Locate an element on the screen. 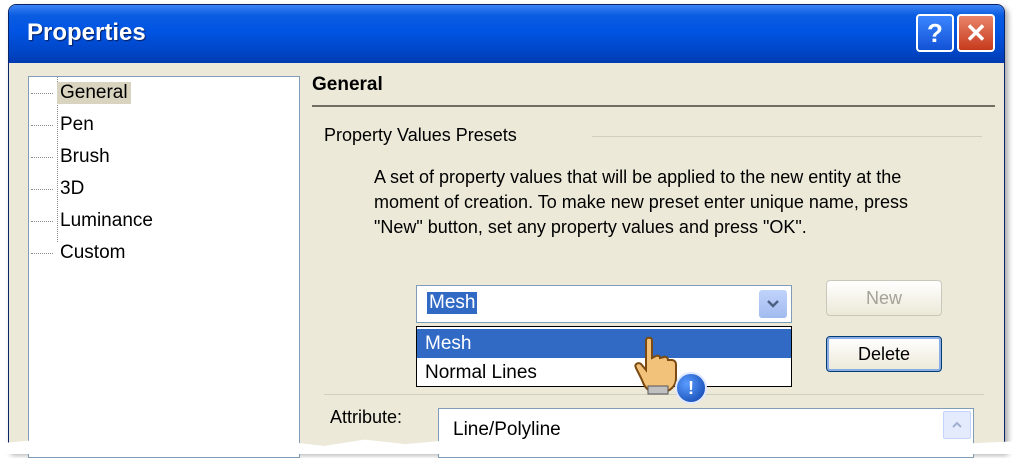 Image resolution: width=1013 pixels, height=458 pixels. question-icon: ? is located at coordinates (935, 32).